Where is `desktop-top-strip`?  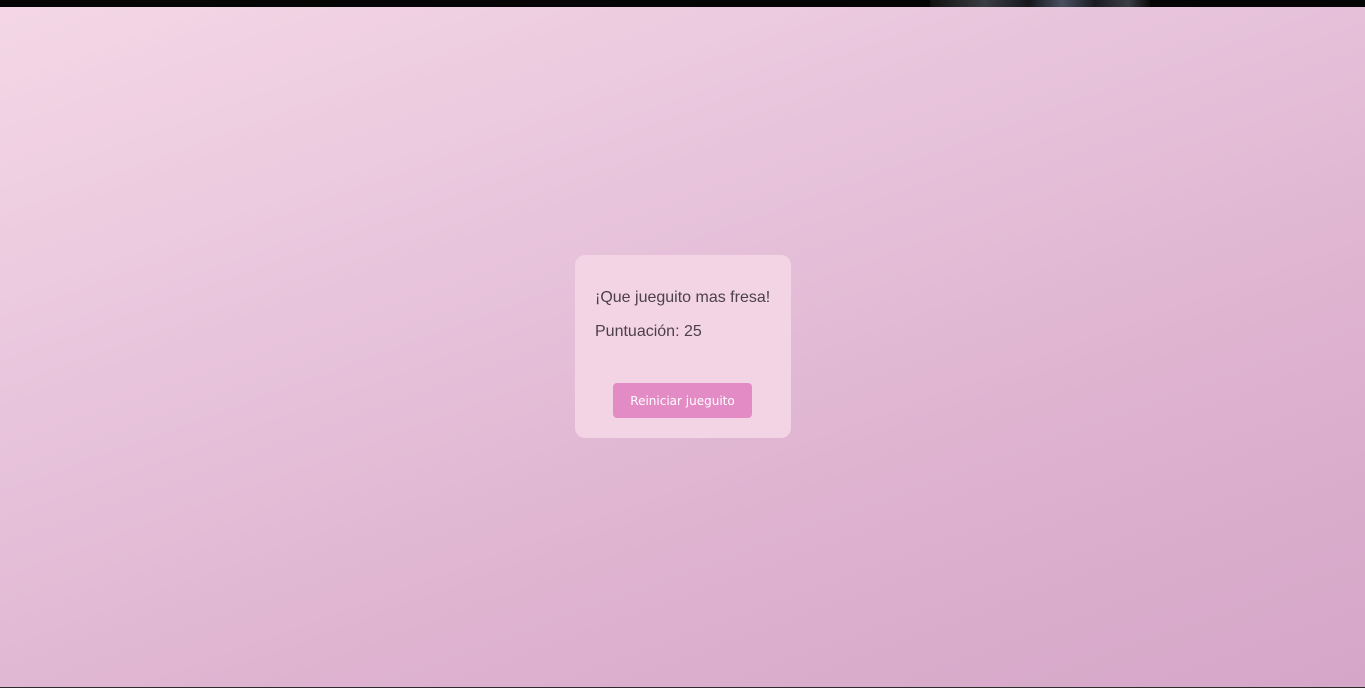 desktop-top-strip is located at coordinates (682, 3).